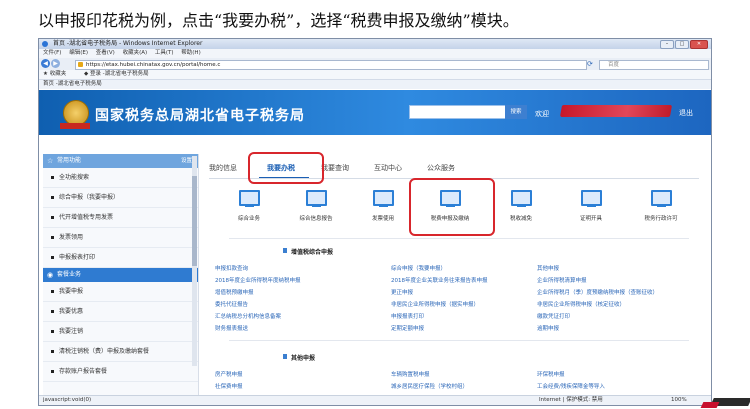  Describe the element at coordinates (120, 332) in the screenshot. I see `sidebar-item-cancel: 我要注销` at that location.